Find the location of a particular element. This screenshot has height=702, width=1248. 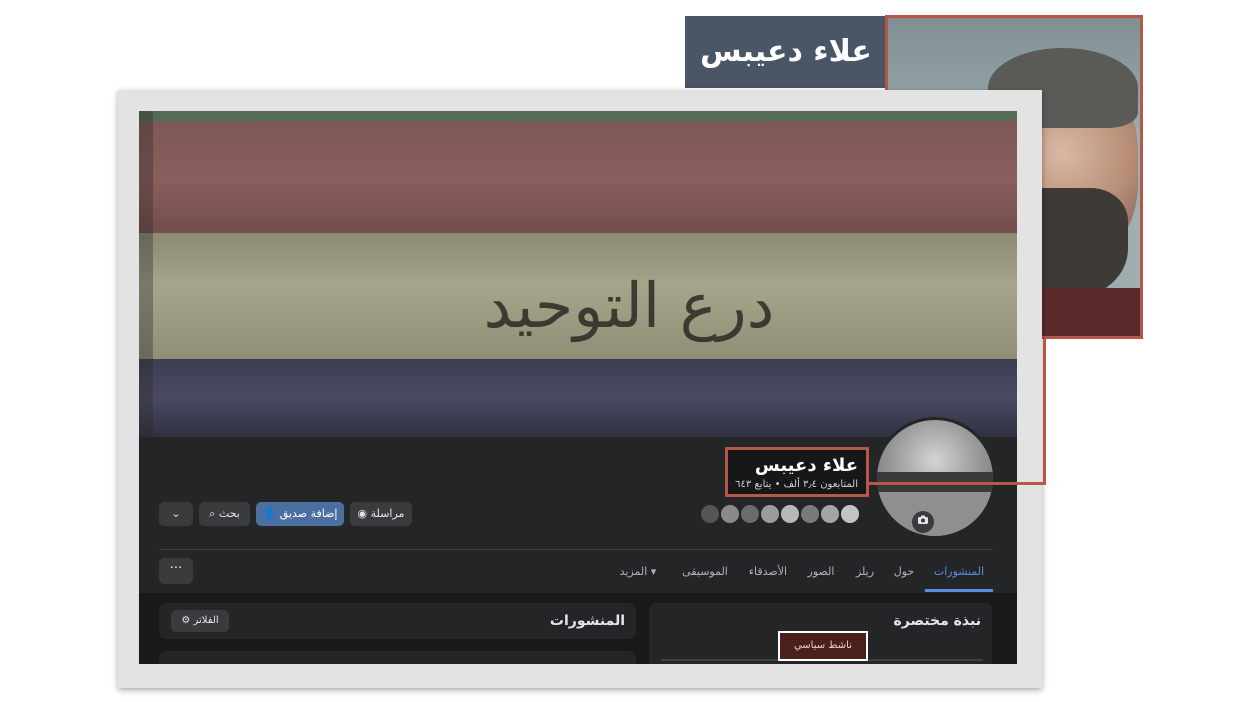

messenger-icon: ◉ is located at coordinates (362, 513).